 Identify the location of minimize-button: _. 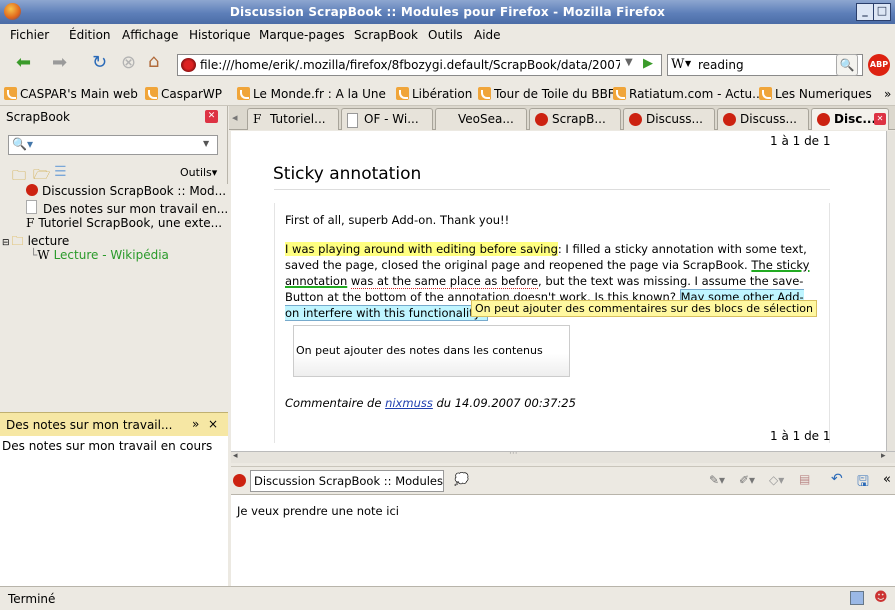
(865, 12).